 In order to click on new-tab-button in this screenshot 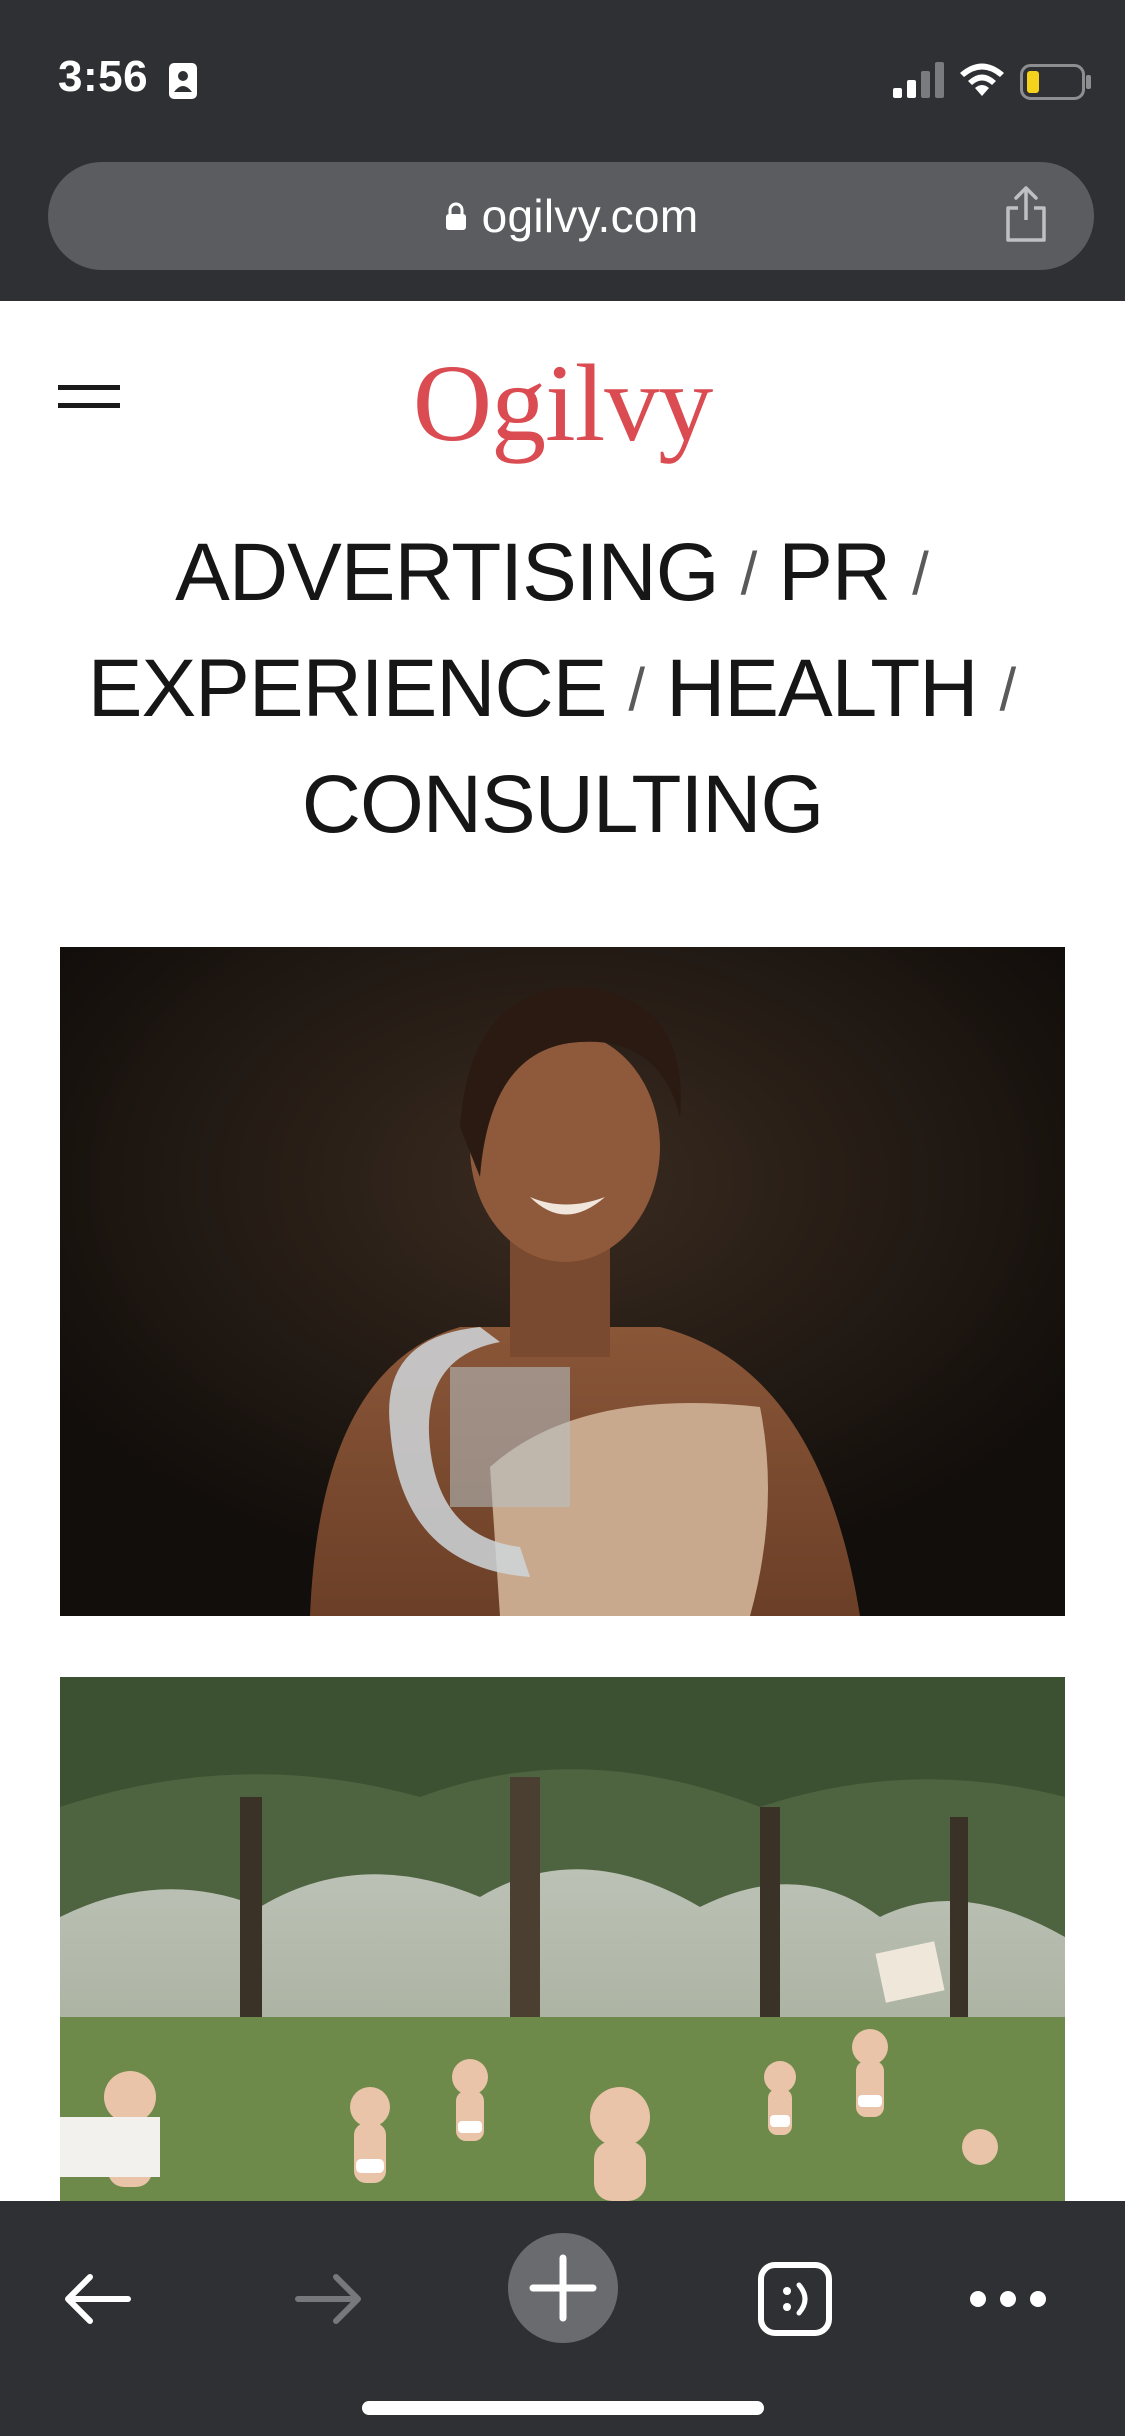, I will do `click(563, 2288)`.